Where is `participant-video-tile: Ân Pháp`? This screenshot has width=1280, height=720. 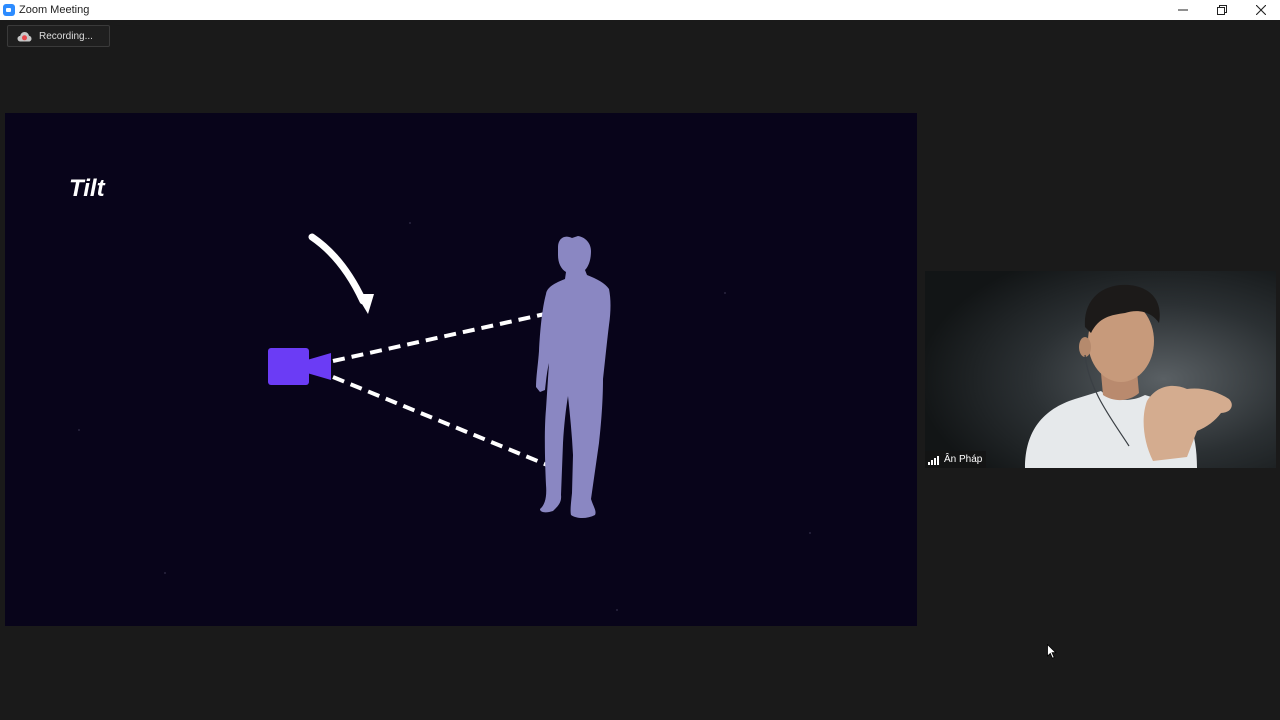
participant-video-tile: Ân Pháp is located at coordinates (1100, 369).